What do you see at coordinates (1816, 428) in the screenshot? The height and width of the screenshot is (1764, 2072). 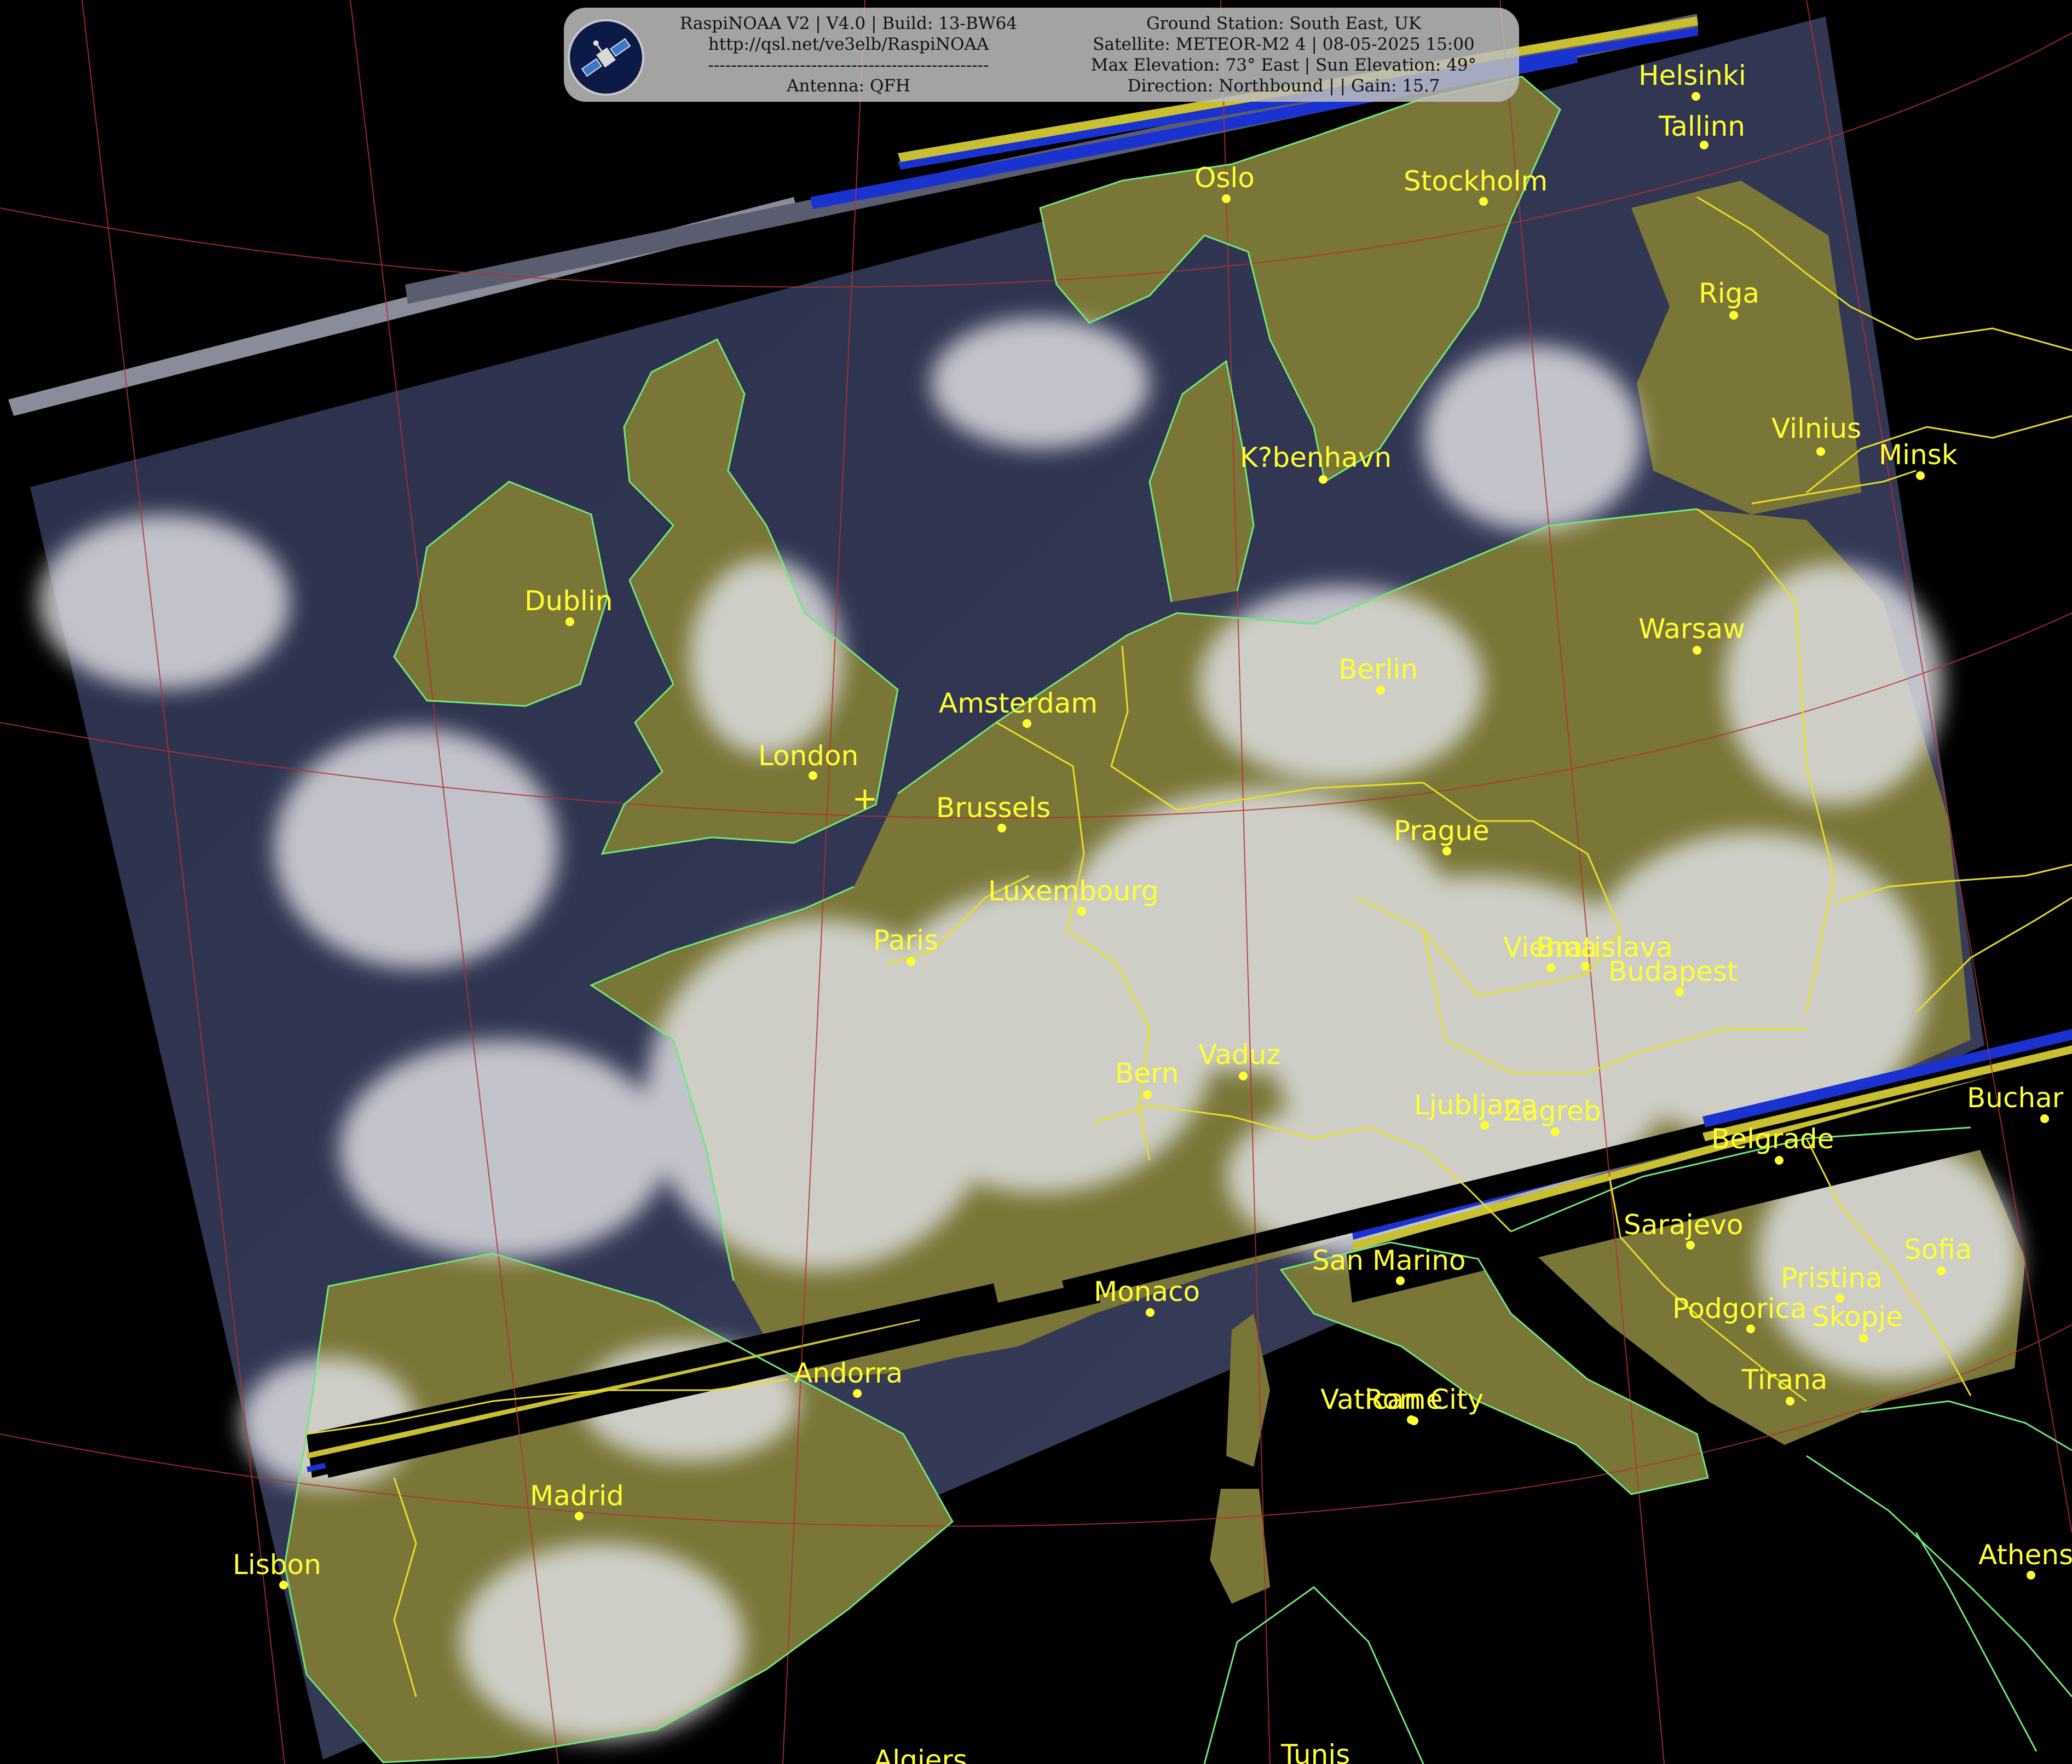 I see `city-label-vilnius: Vilnius` at bounding box center [1816, 428].